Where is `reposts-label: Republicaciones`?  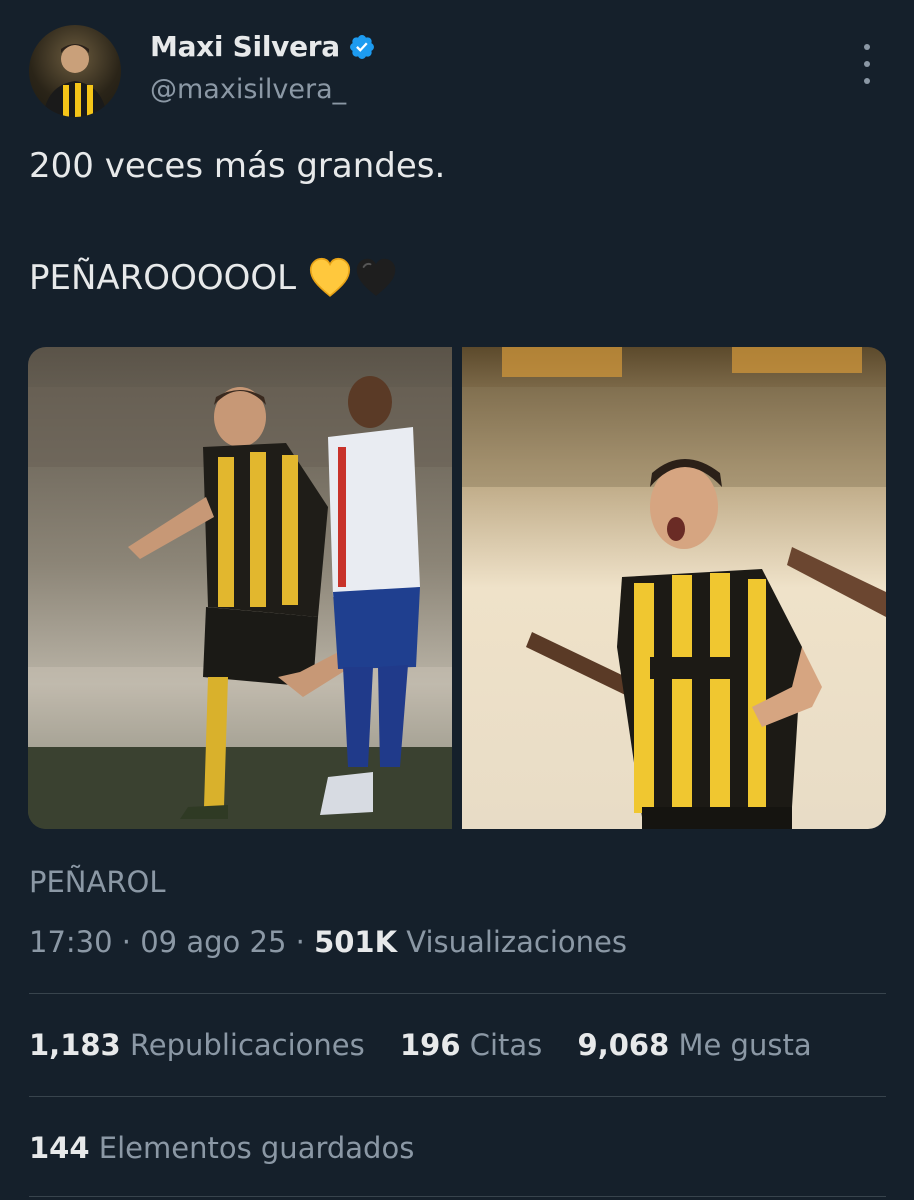 reposts-label: Republicaciones is located at coordinates (247, 1045).